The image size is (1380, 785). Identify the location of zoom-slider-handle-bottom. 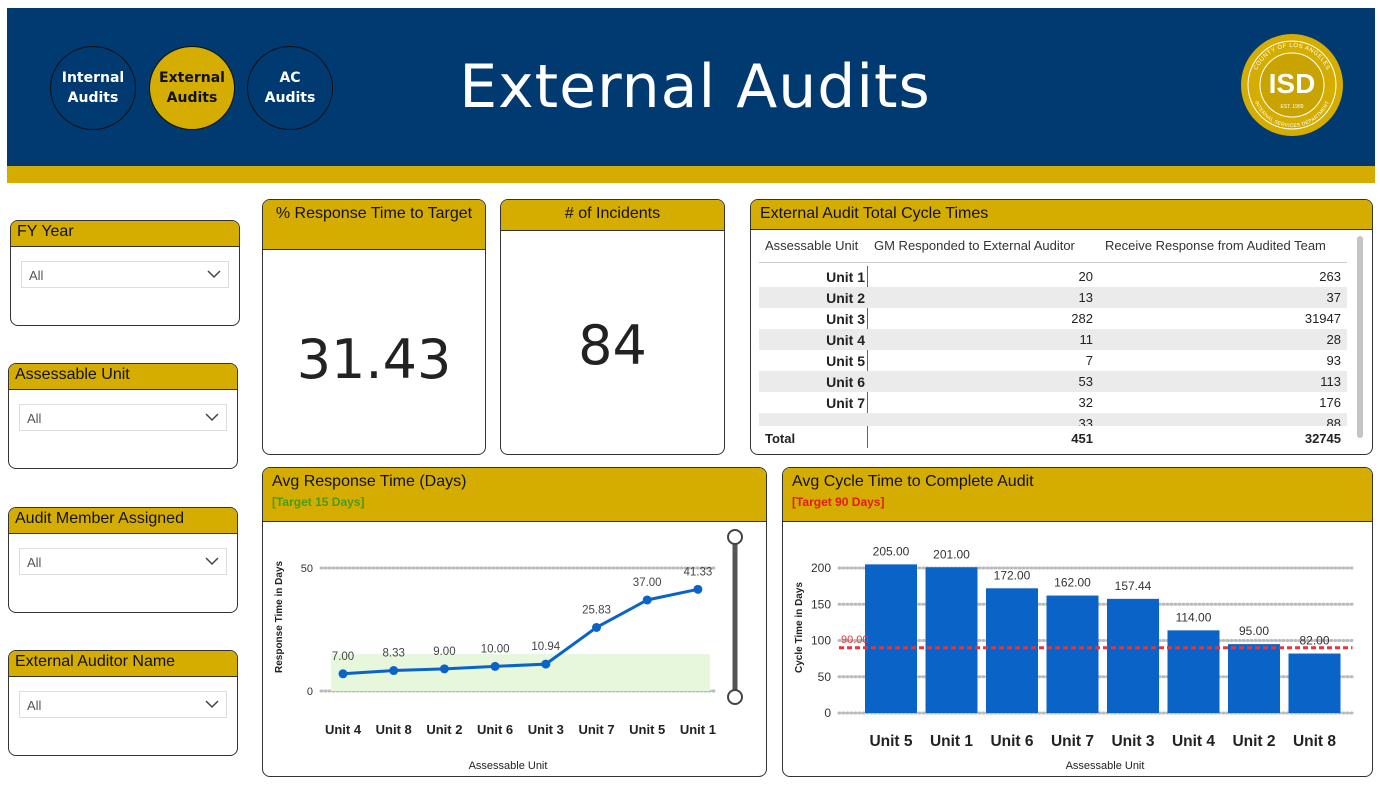
(735, 697).